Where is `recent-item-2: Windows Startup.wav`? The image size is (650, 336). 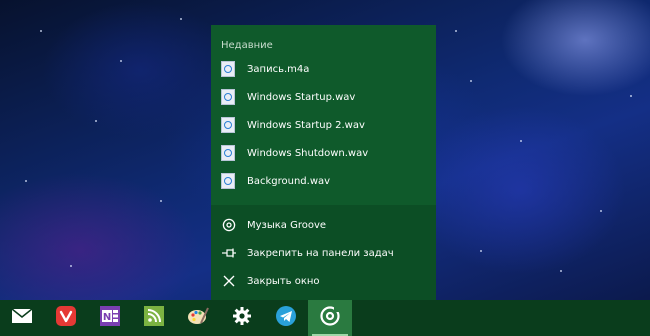 recent-item-2: Windows Startup.wav is located at coordinates (323, 97).